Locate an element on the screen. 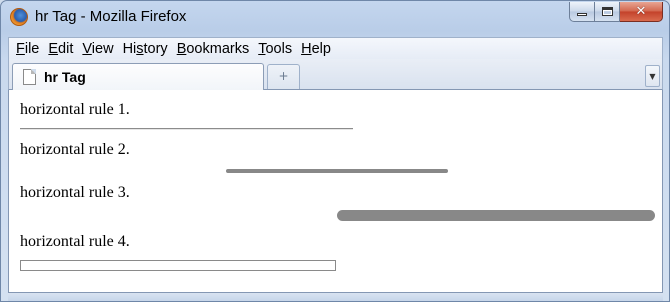 The width and height of the screenshot is (670, 302). minimize-button is located at coordinates (582, 12).